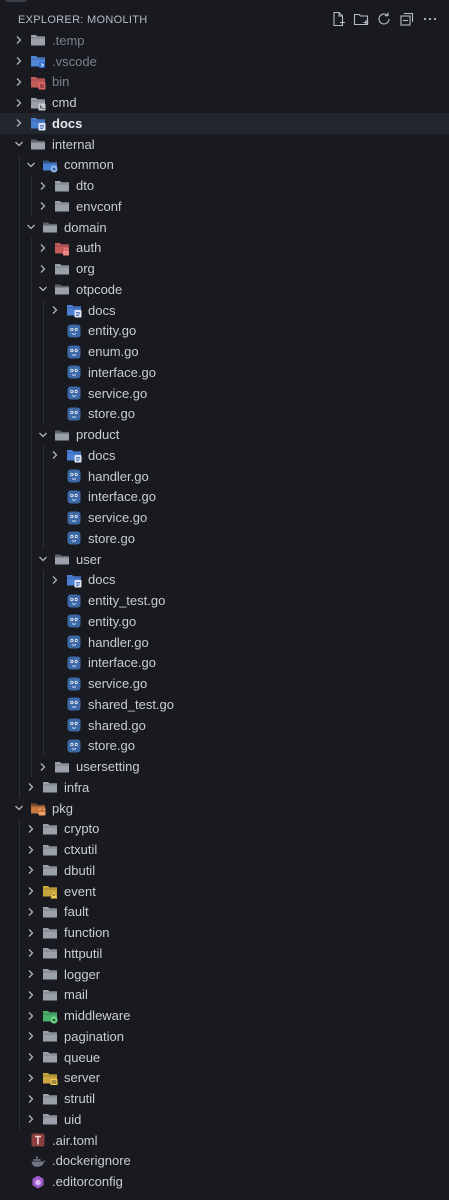 This screenshot has width=449, height=1200. What do you see at coordinates (224, 185) in the screenshot?
I see `folder-item-dto: dto` at bounding box center [224, 185].